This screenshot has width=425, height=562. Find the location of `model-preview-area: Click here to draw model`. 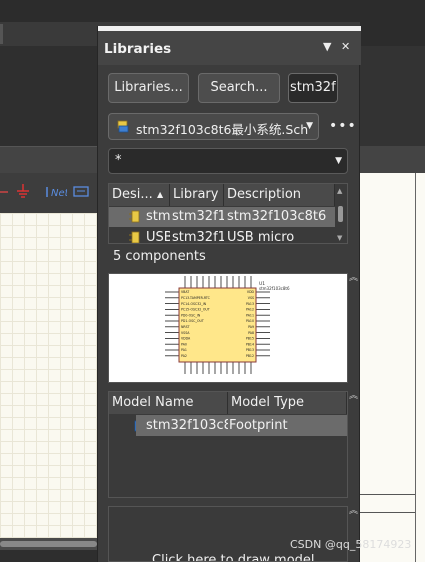

model-preview-area: Click here to draw model is located at coordinates (228, 534).